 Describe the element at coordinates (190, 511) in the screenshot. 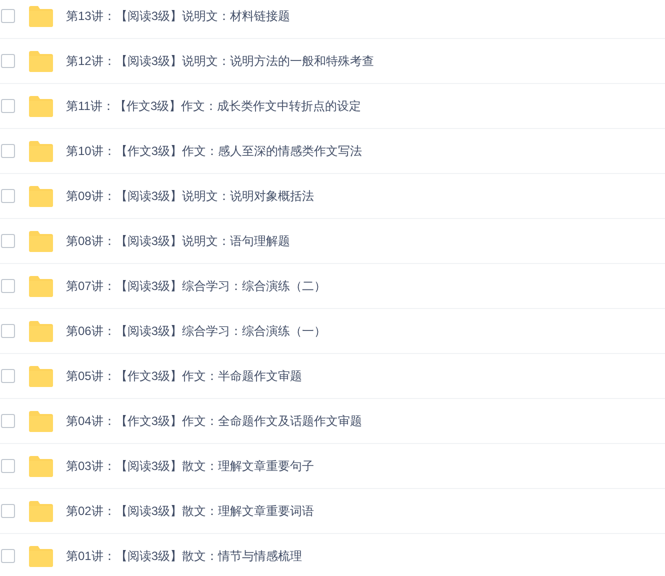

I see `folder-name: 第02讲：【阅读3级】散文：理解文章重要词语` at that location.